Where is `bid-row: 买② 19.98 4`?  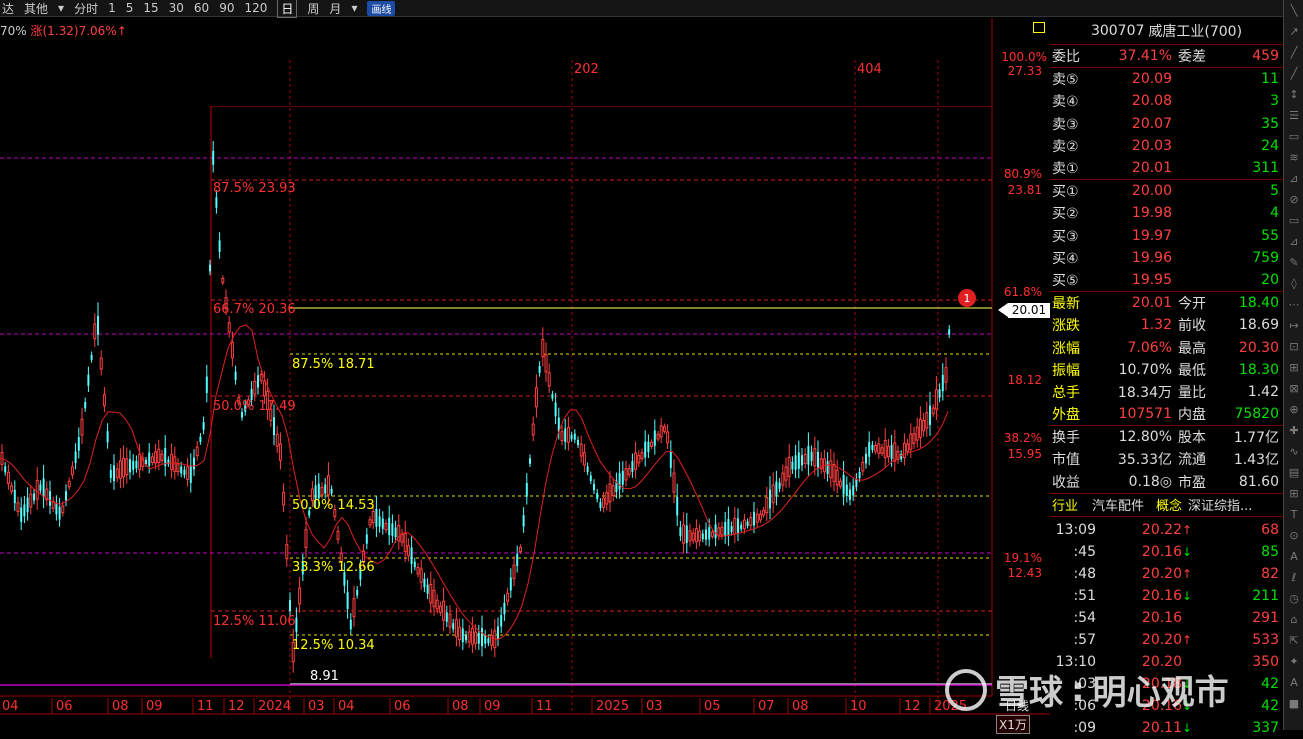
bid-row: 买② 19.98 4 is located at coordinates (1166, 213).